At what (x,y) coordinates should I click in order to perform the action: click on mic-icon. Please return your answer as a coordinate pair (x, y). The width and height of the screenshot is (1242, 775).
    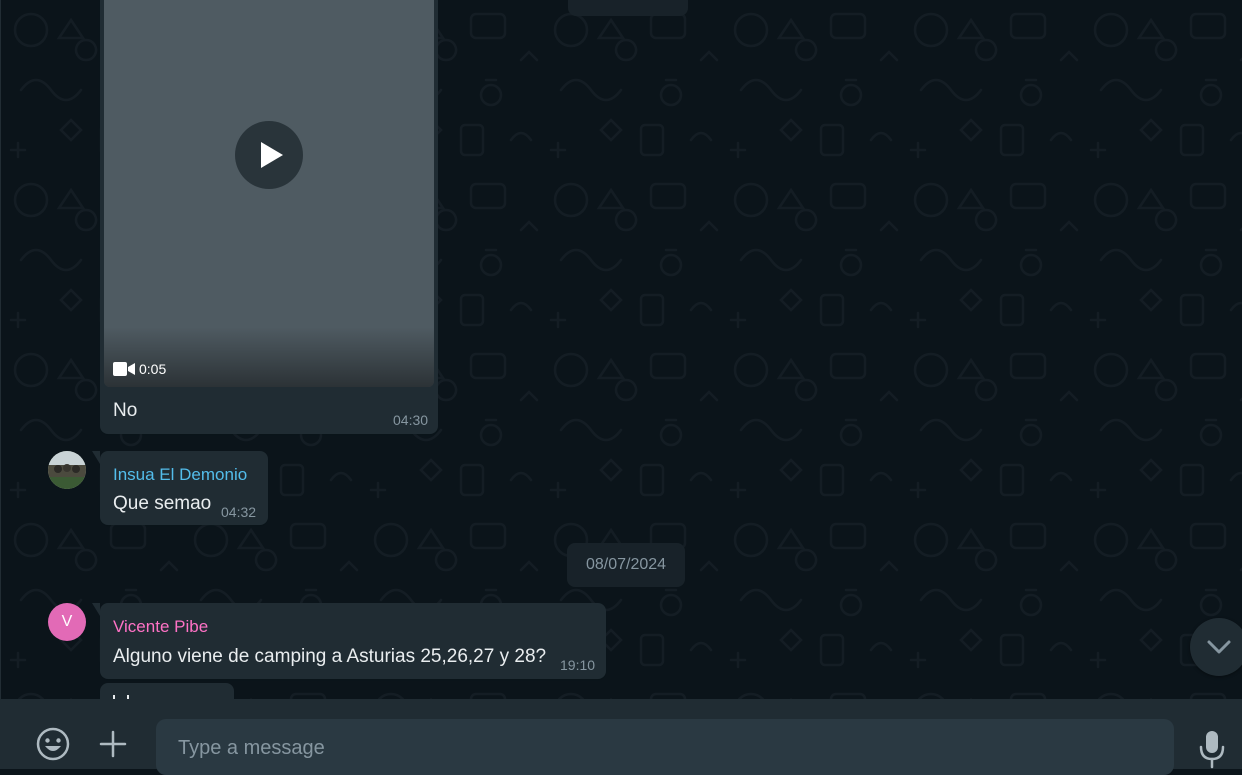
    Looking at the image, I should click on (1212, 750).